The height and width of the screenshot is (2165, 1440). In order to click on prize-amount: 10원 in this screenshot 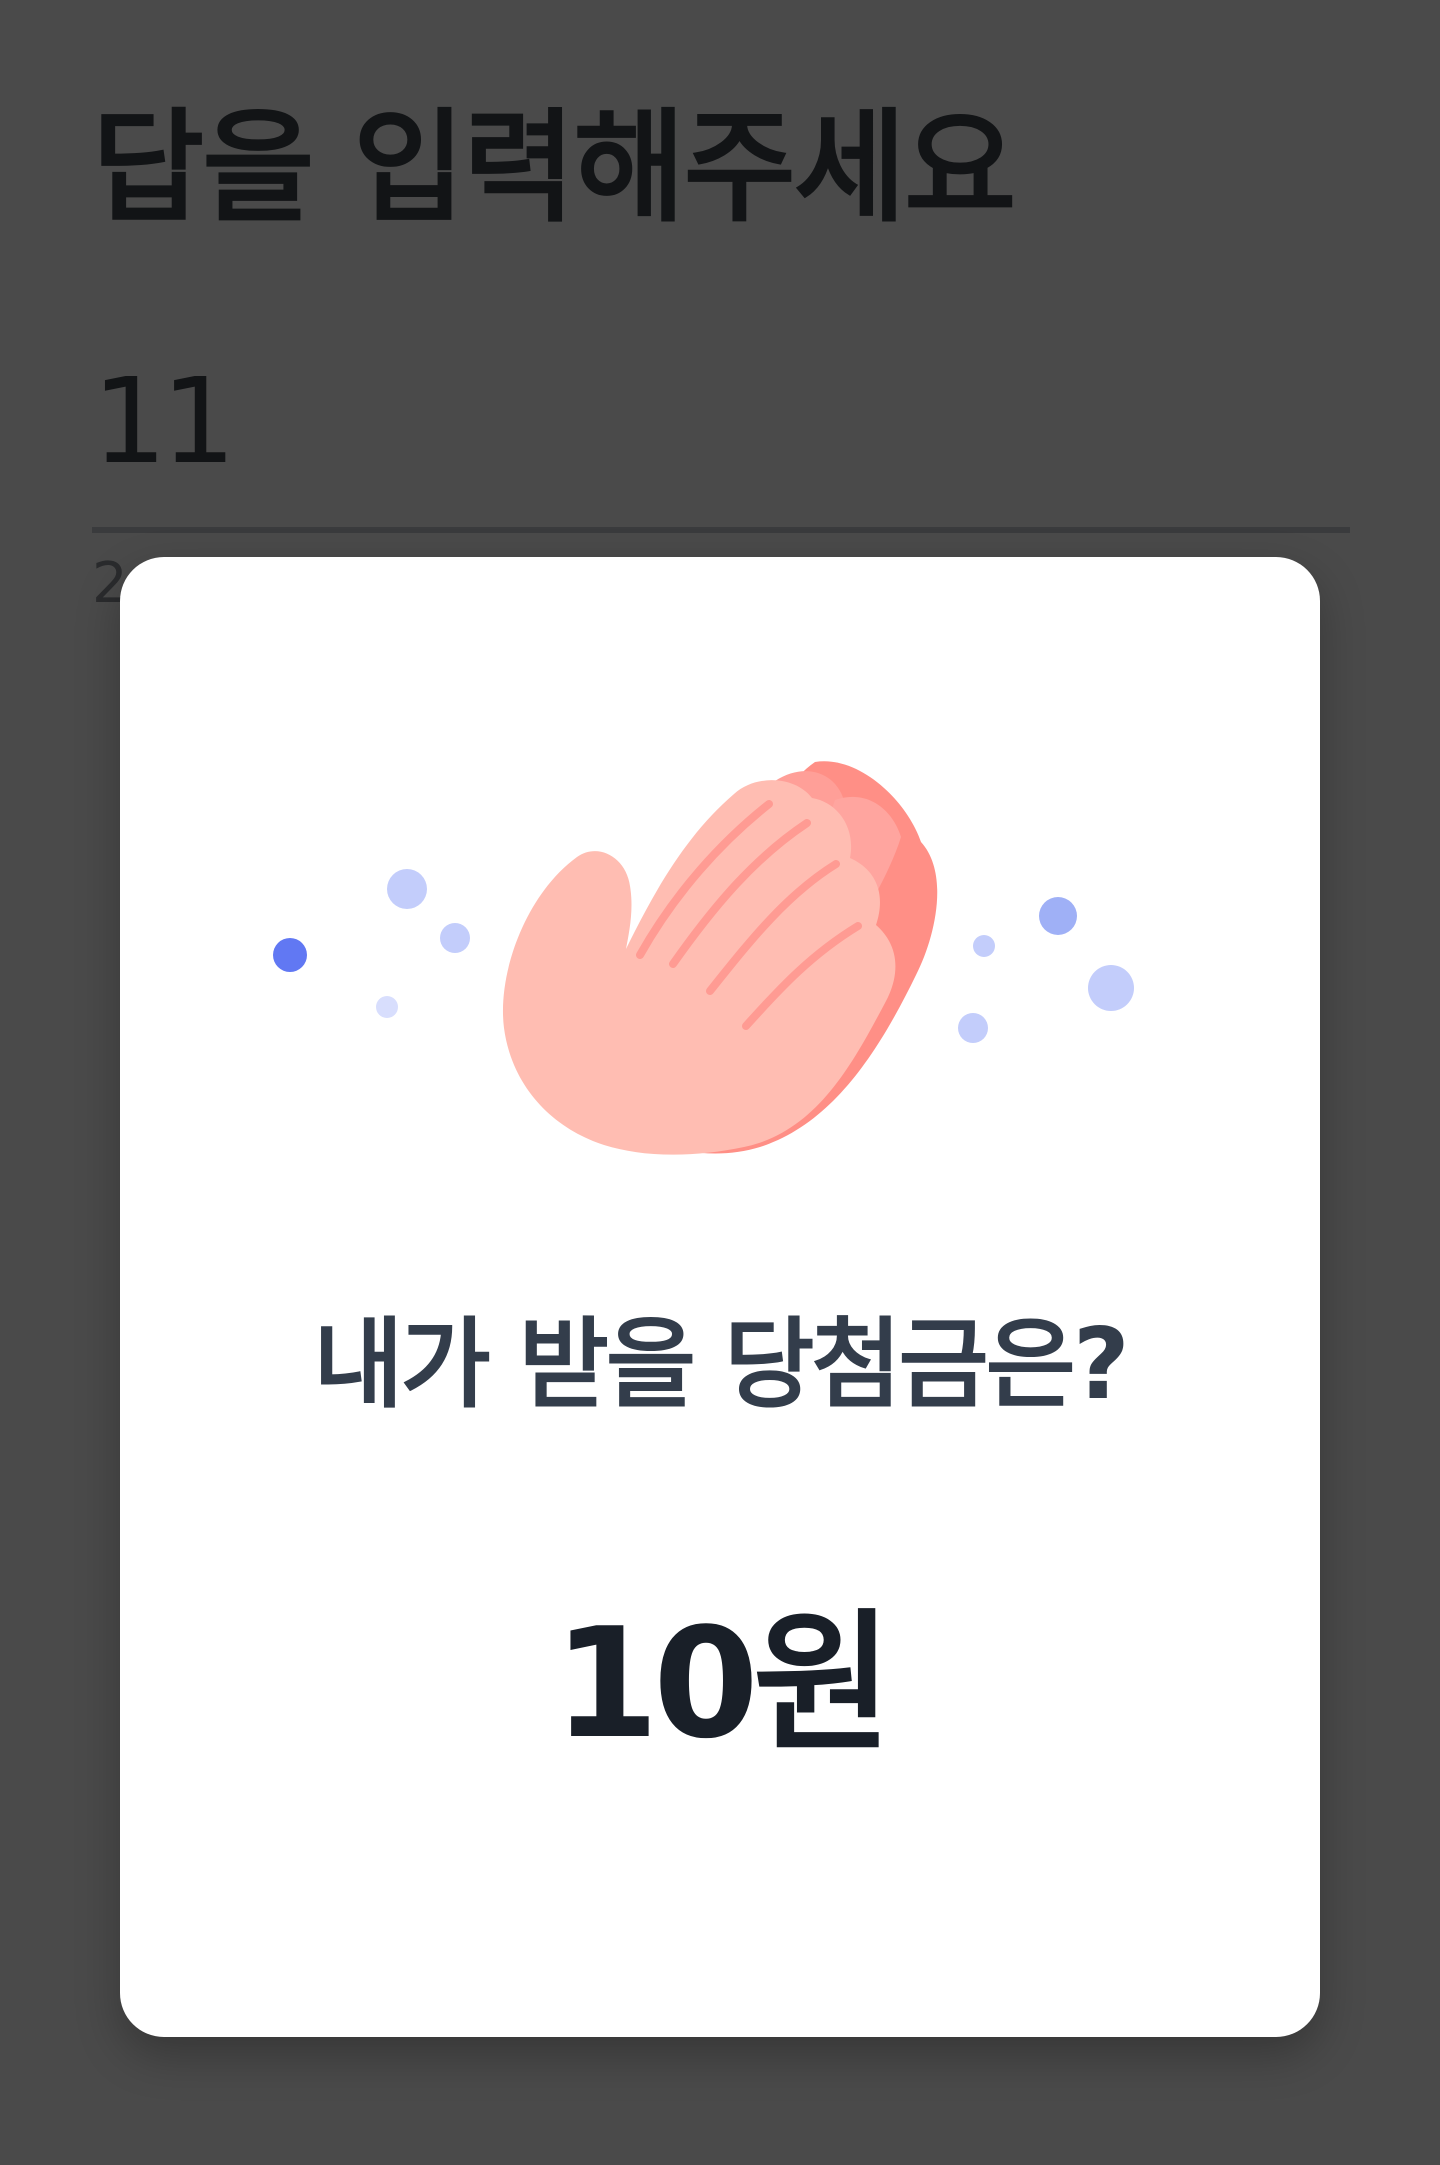, I will do `click(722, 1683)`.